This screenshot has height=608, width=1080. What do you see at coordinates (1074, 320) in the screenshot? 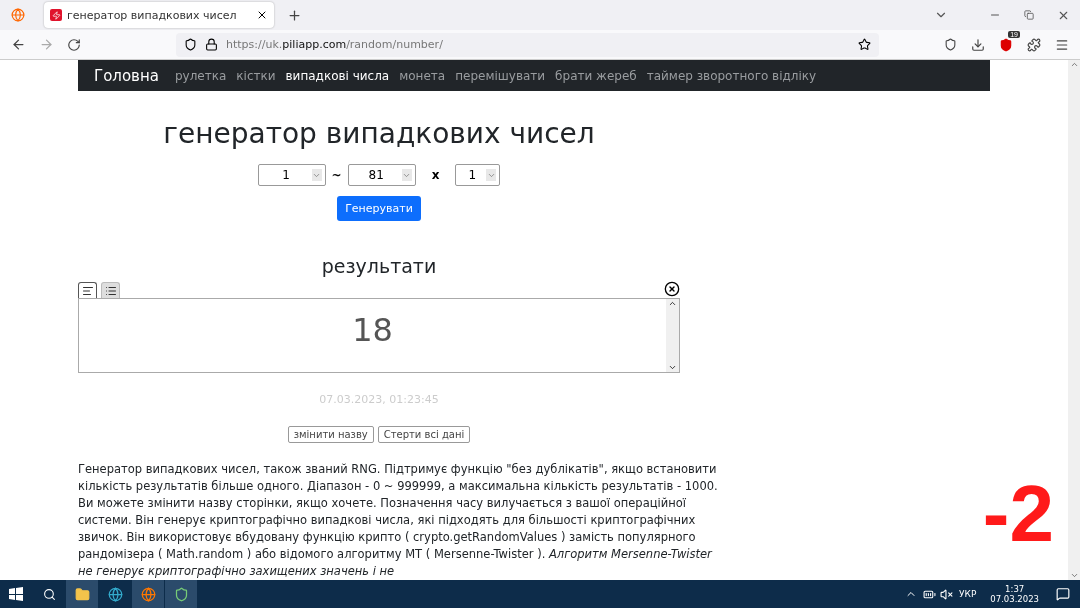
I see `scrollbar` at bounding box center [1074, 320].